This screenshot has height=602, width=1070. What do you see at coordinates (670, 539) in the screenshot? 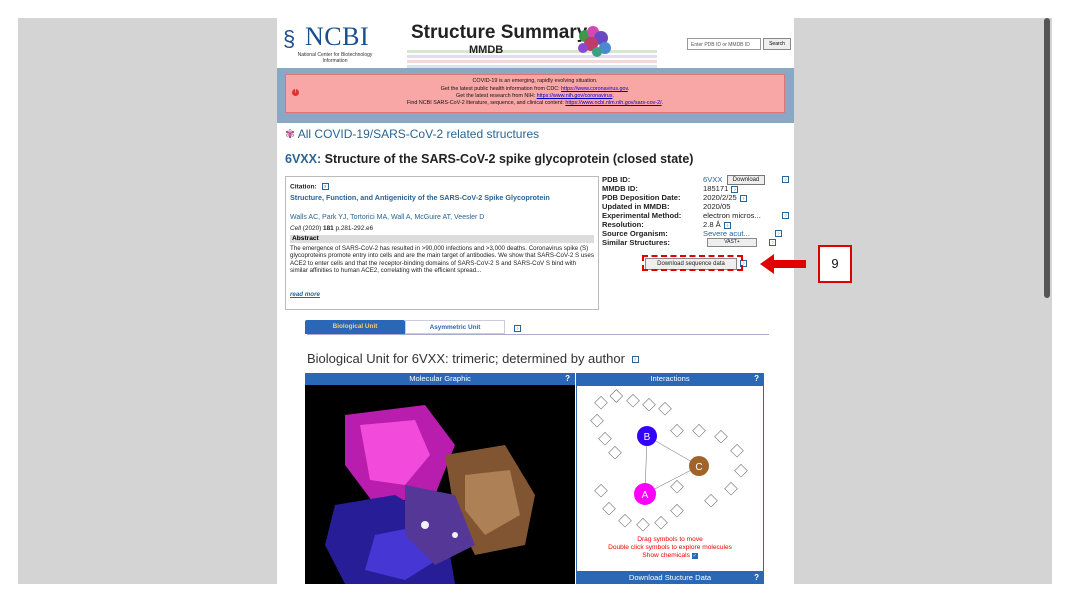
I see `drag-instruction: Drag symbols to move` at bounding box center [670, 539].